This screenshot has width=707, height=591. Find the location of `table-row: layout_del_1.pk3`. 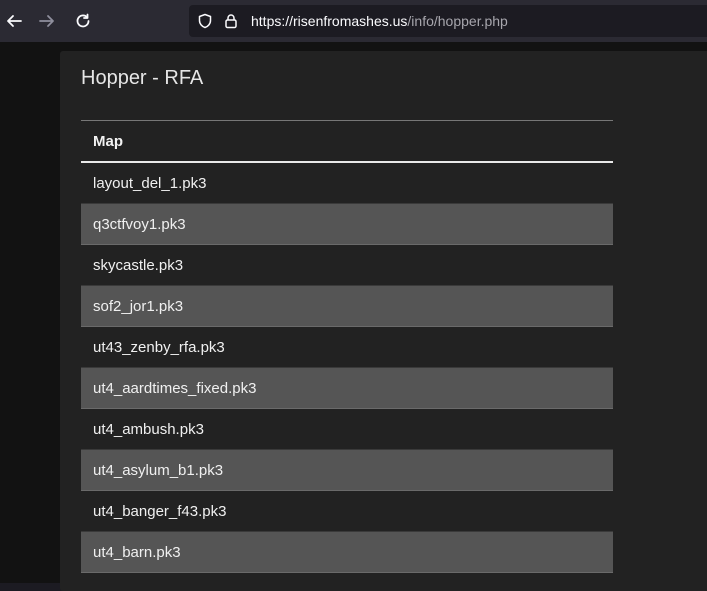

table-row: layout_del_1.pk3 is located at coordinates (347, 183).